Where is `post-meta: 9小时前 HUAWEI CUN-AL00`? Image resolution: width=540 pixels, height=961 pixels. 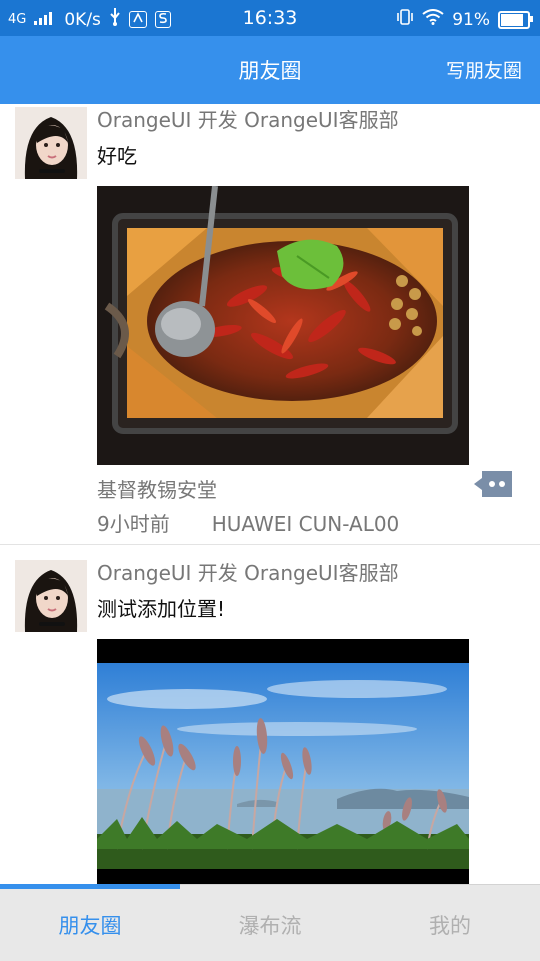 post-meta: 9小时前 HUAWEI CUN-AL00 is located at coordinates (248, 522).